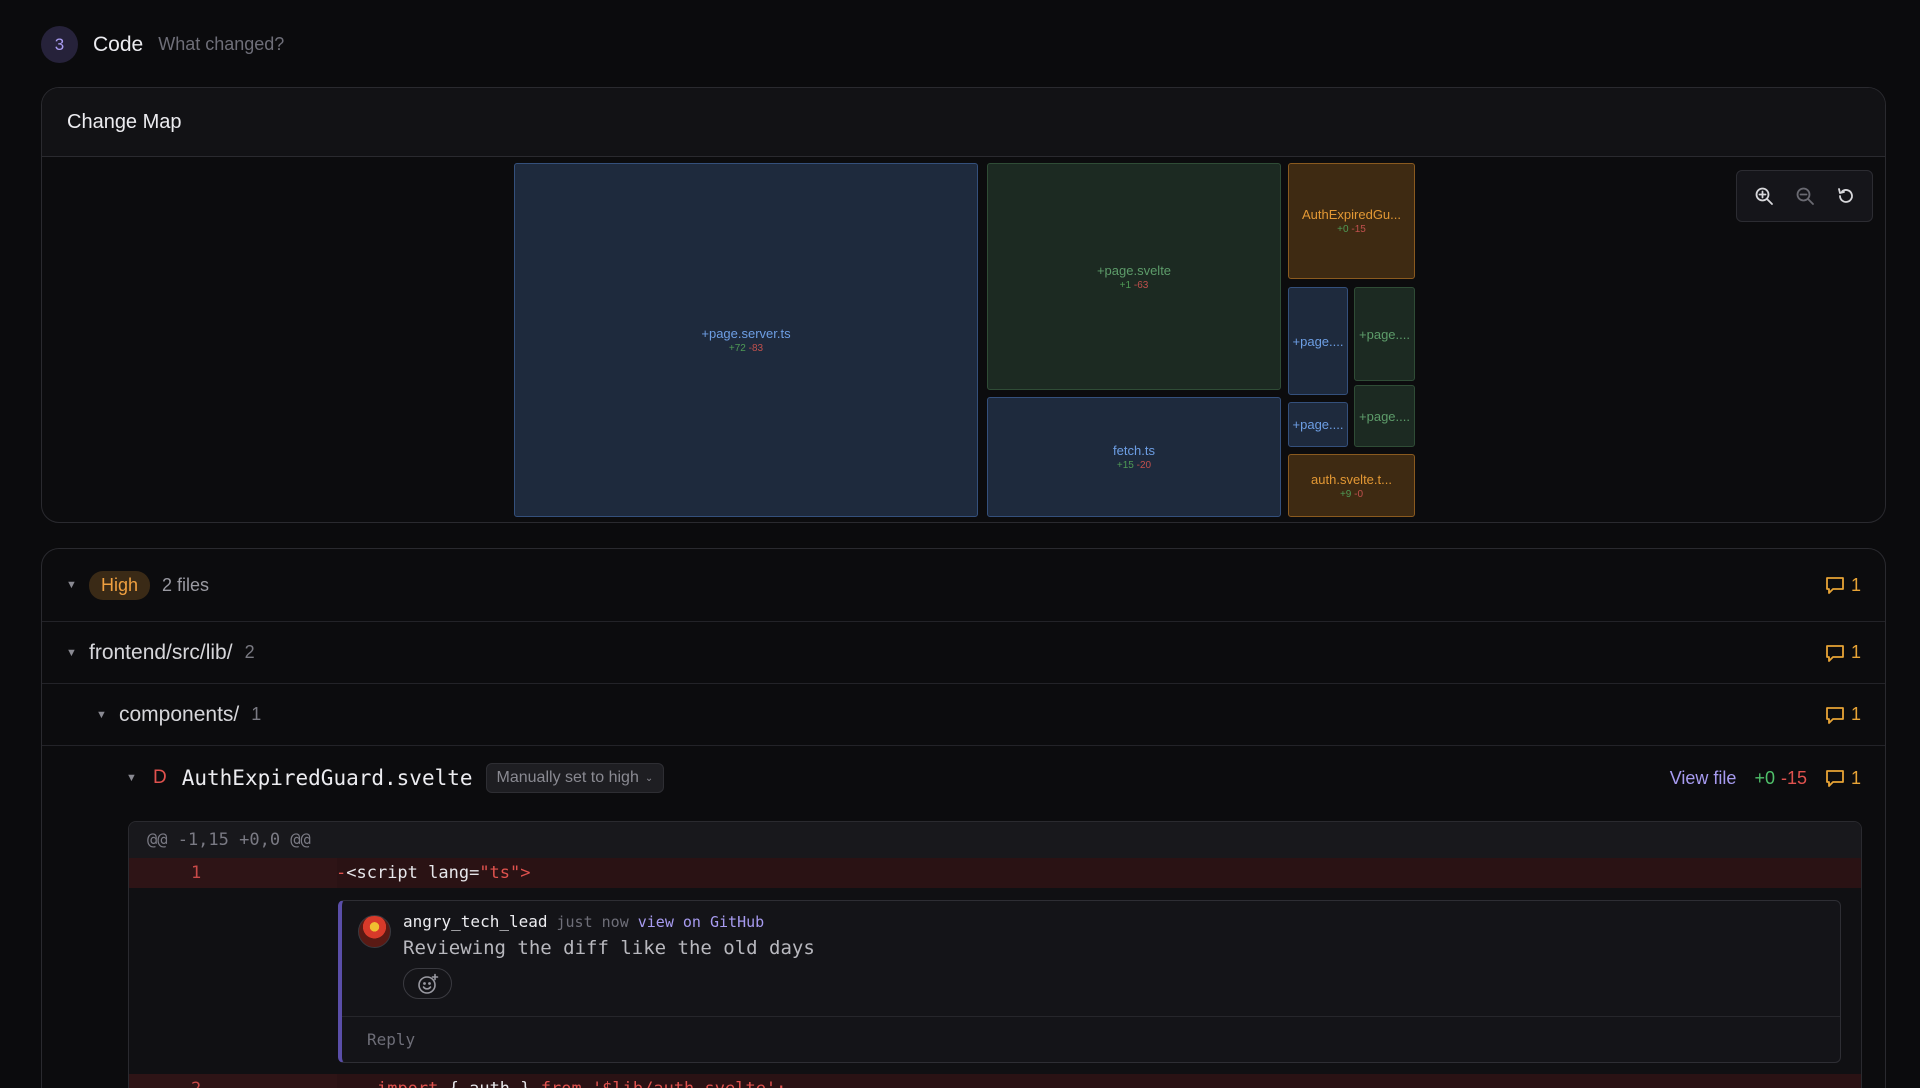  What do you see at coordinates (963, 585) in the screenshot?
I see `priority-group-row: ▼ High 2 files 1` at bounding box center [963, 585].